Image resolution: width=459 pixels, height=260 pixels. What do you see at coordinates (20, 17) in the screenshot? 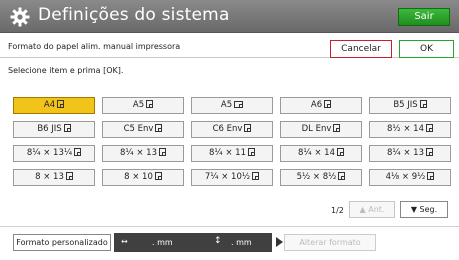
I see `gear-icon` at bounding box center [20, 17].